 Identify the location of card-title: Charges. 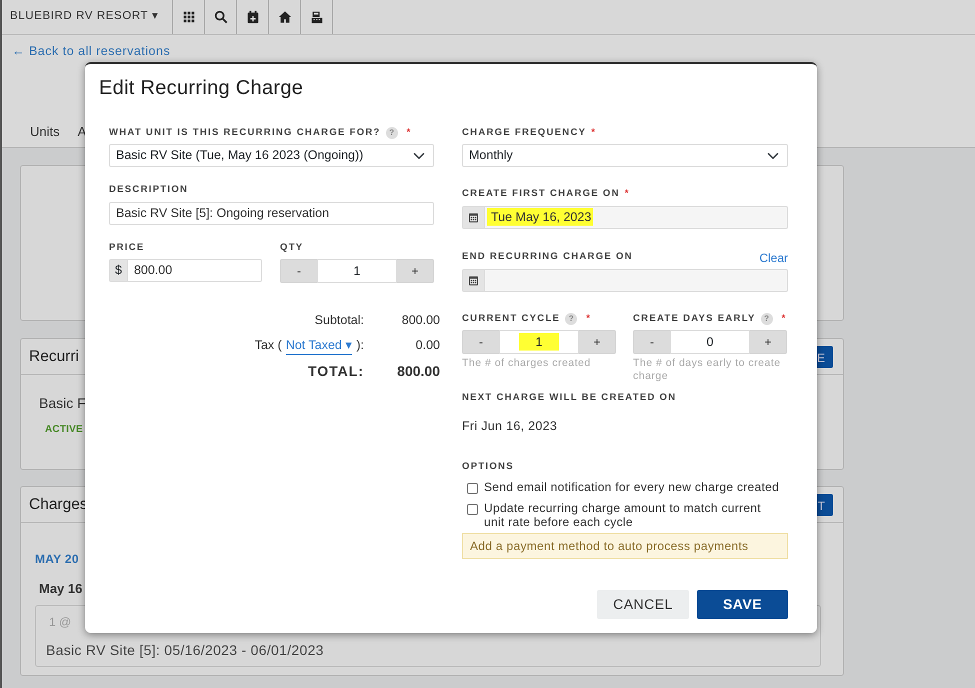
(58, 504).